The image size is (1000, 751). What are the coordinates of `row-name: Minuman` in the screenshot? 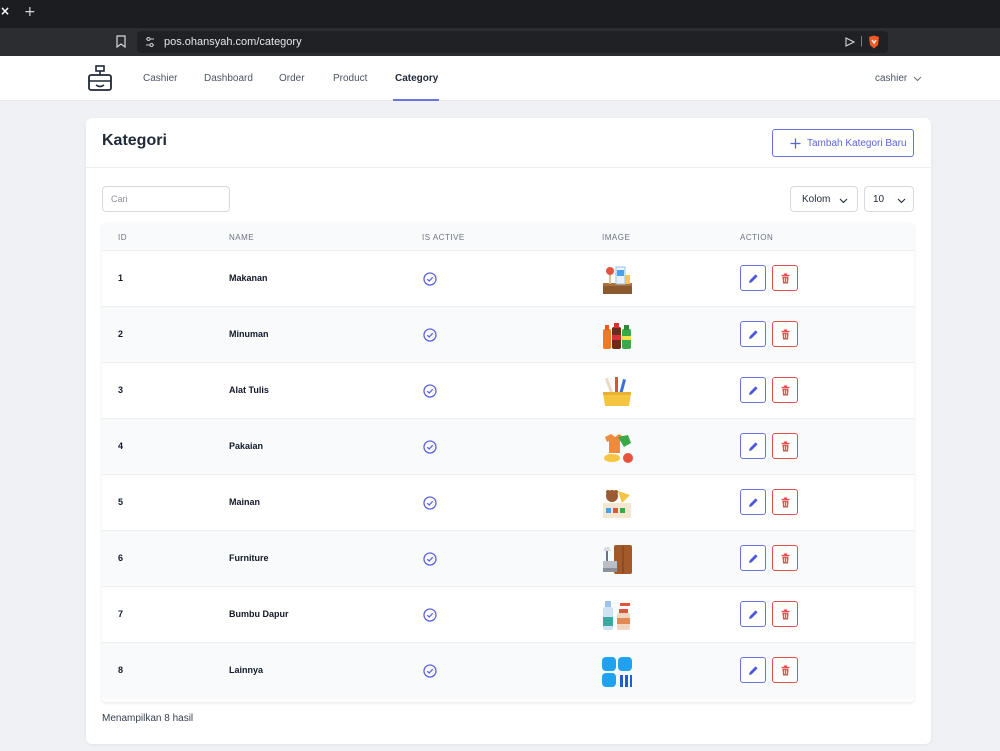 It's located at (249, 334).